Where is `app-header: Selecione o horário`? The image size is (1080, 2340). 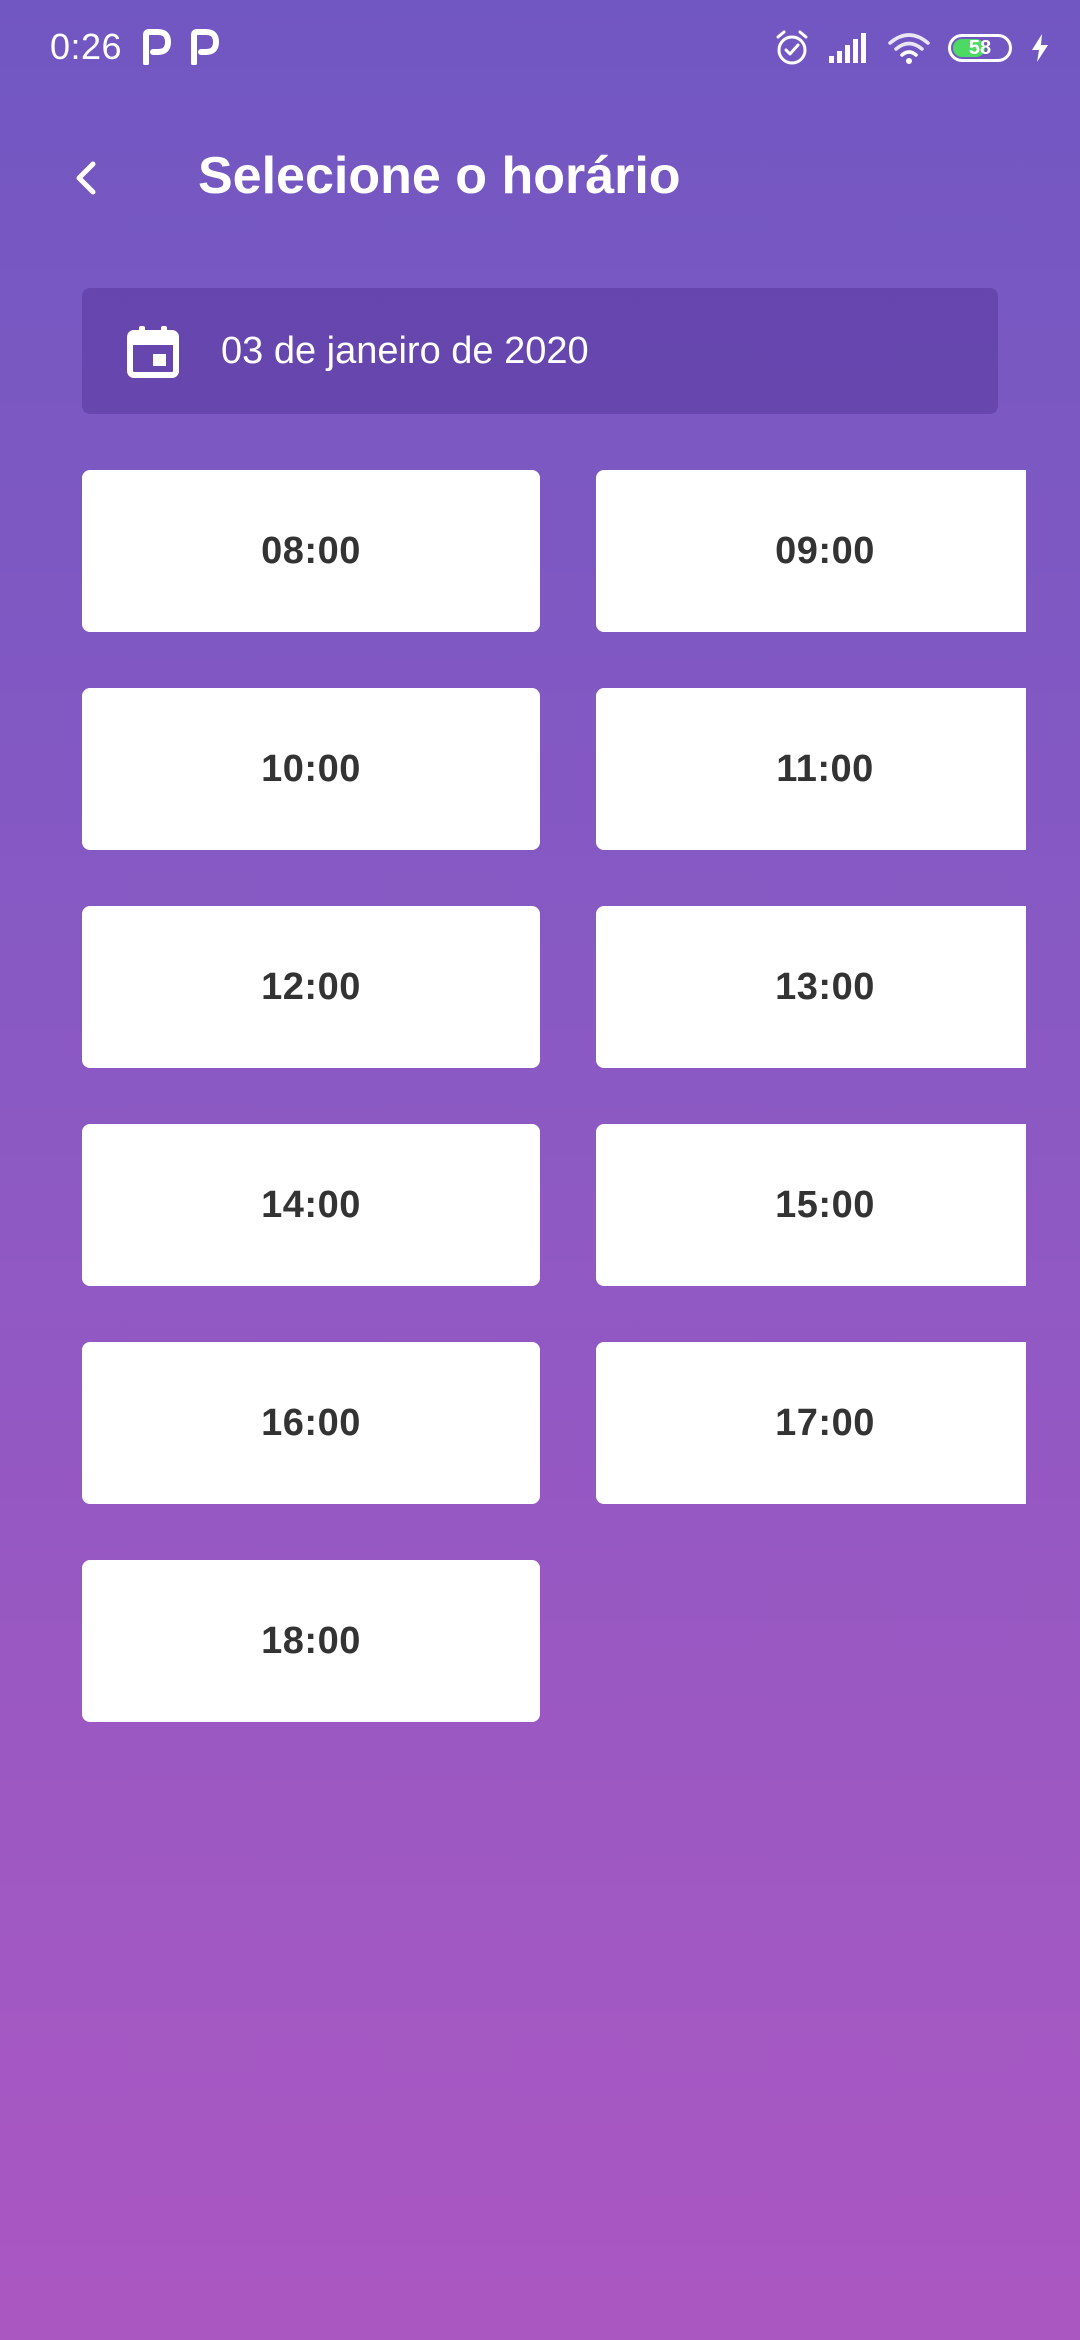 app-header: Selecione o horário is located at coordinates (540, 175).